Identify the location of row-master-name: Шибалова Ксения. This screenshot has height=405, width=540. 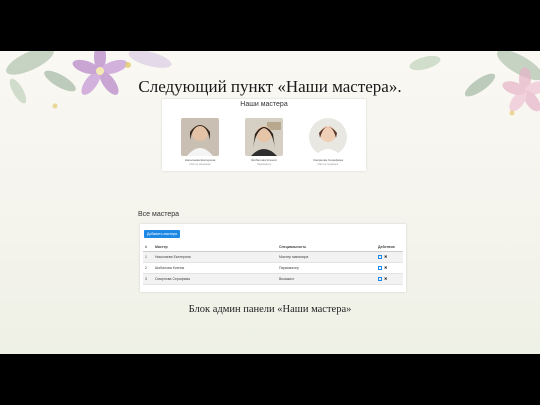
(215, 268).